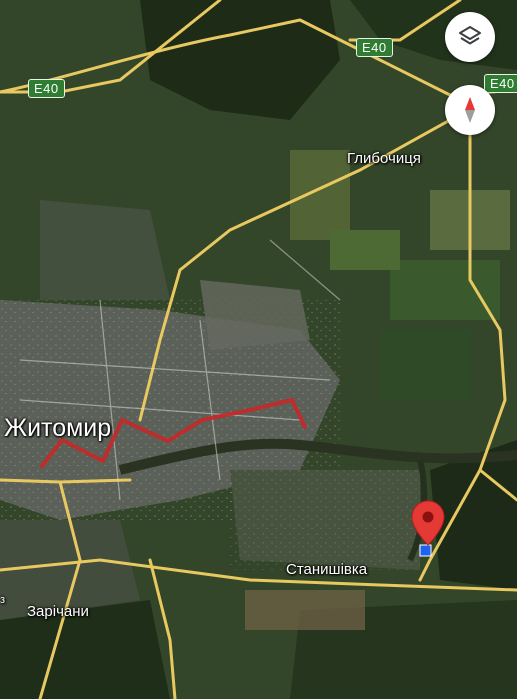 This screenshot has width=517, height=699. I want to click on compass-icon, so click(470, 110).